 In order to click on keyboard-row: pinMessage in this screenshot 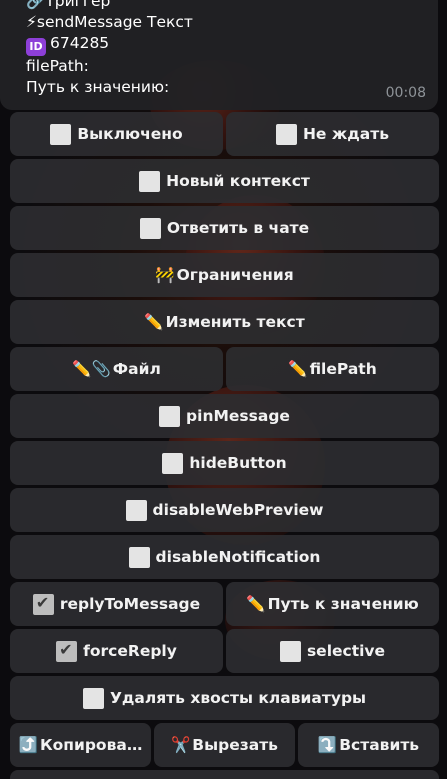, I will do `click(224, 416)`.